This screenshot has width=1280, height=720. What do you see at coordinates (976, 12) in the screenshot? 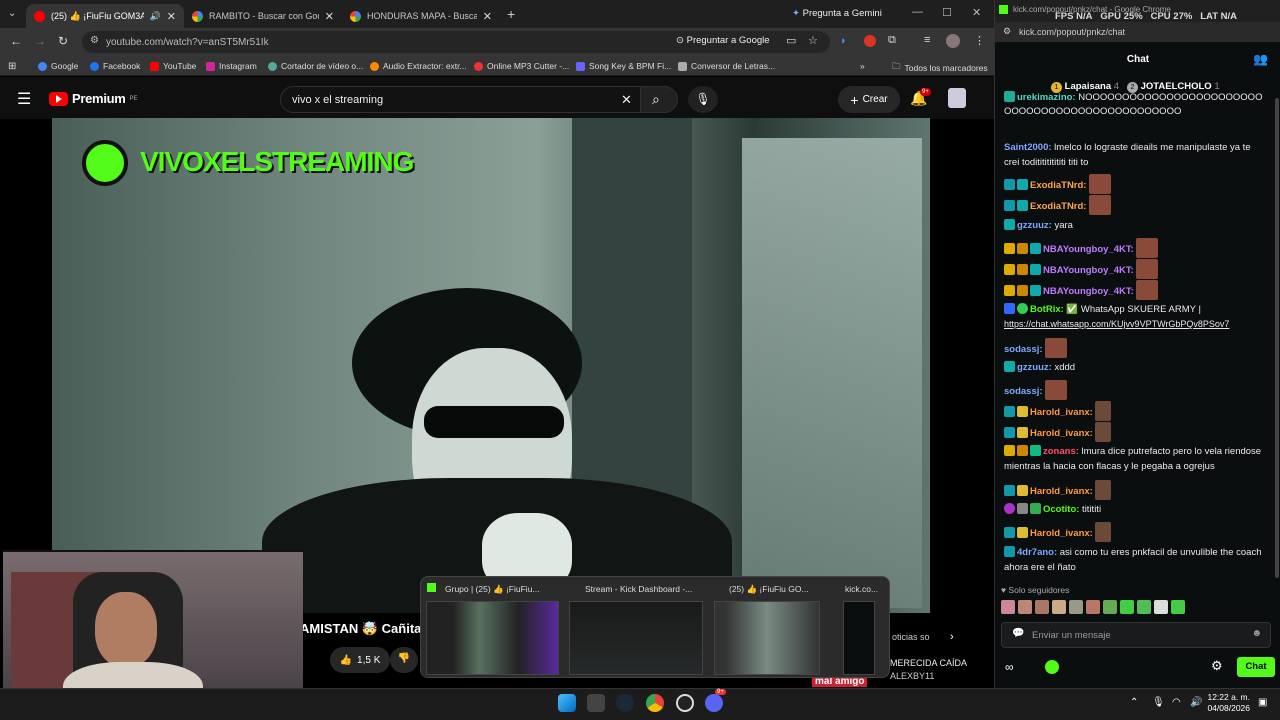
I see `window-close-button: ✕` at bounding box center [976, 12].